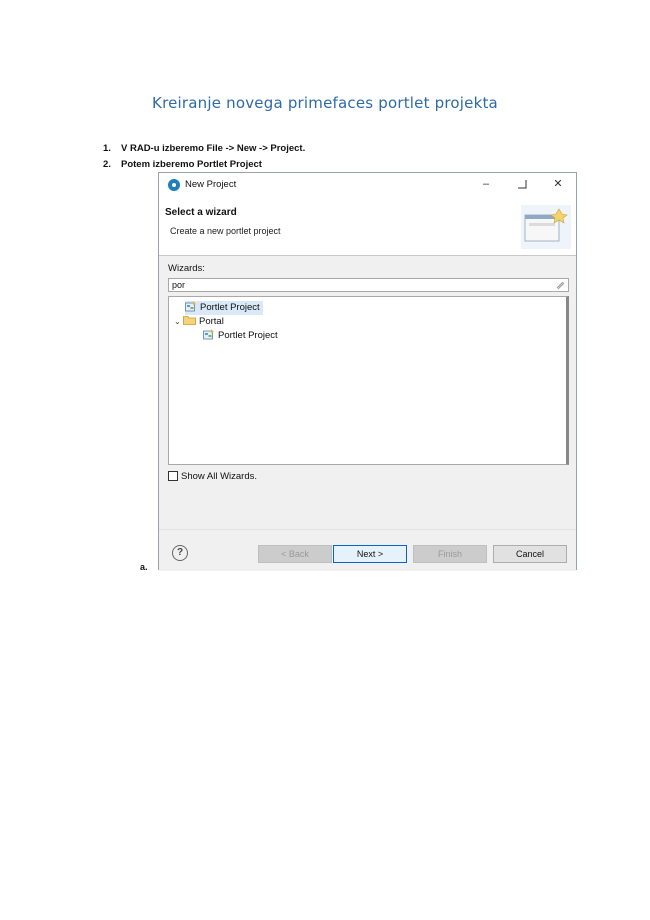 This screenshot has height=920, width=650. Describe the element at coordinates (179, 285) in the screenshot. I see `filter-value: por` at that location.